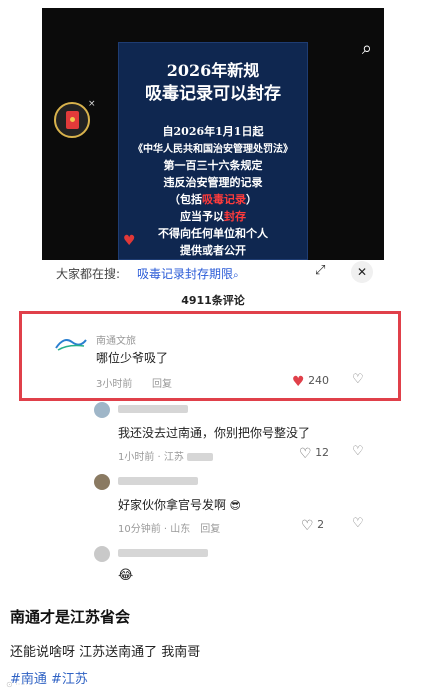  What do you see at coordinates (92, 104) in the screenshot?
I see `close-icon: ×` at bounding box center [92, 104].